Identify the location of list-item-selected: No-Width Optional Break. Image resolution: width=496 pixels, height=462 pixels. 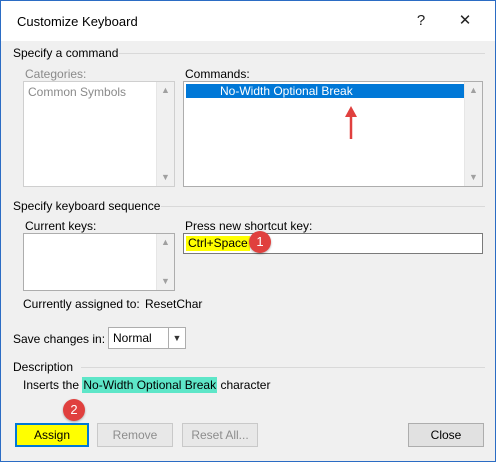
(325, 91).